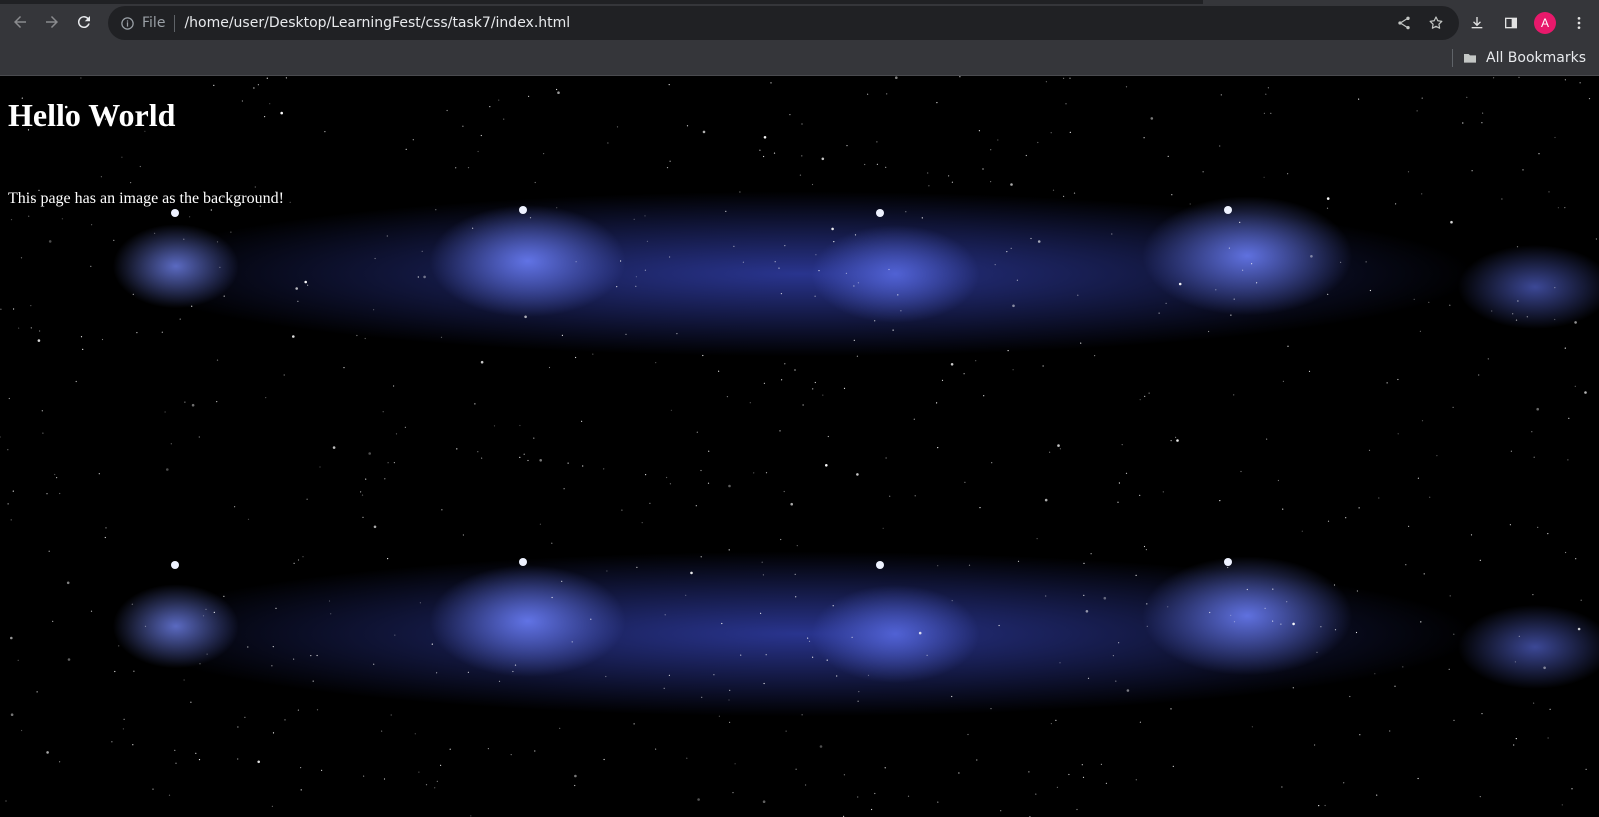  I want to click on download-icon, so click(1477, 23).